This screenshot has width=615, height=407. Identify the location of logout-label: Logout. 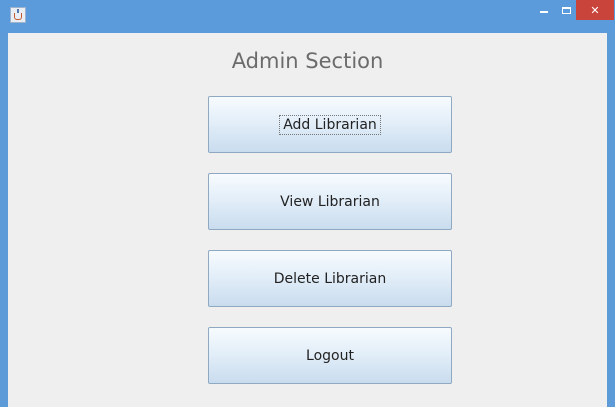
(330, 355).